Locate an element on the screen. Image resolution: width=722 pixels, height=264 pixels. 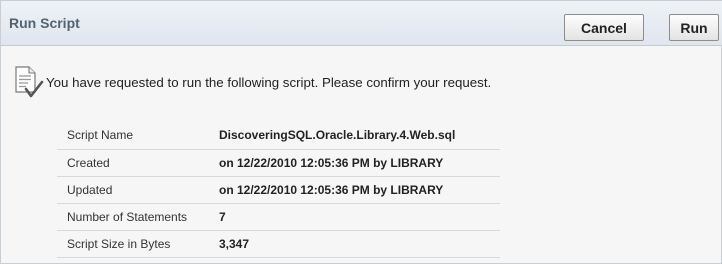
document-check-icon is located at coordinates (29, 82).